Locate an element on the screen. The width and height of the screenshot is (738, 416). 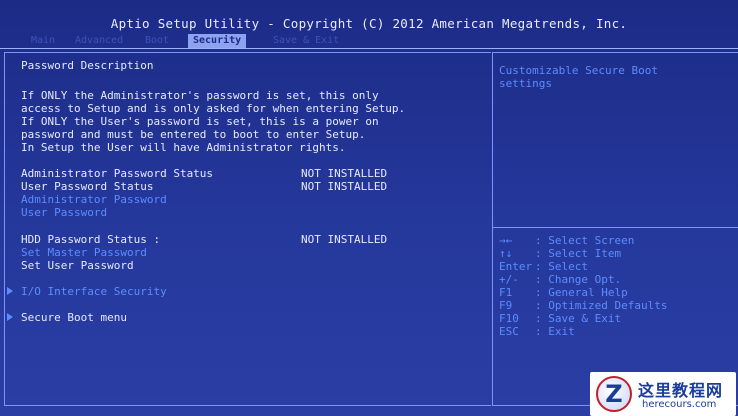
help-text-line: settings is located at coordinates (525, 83).